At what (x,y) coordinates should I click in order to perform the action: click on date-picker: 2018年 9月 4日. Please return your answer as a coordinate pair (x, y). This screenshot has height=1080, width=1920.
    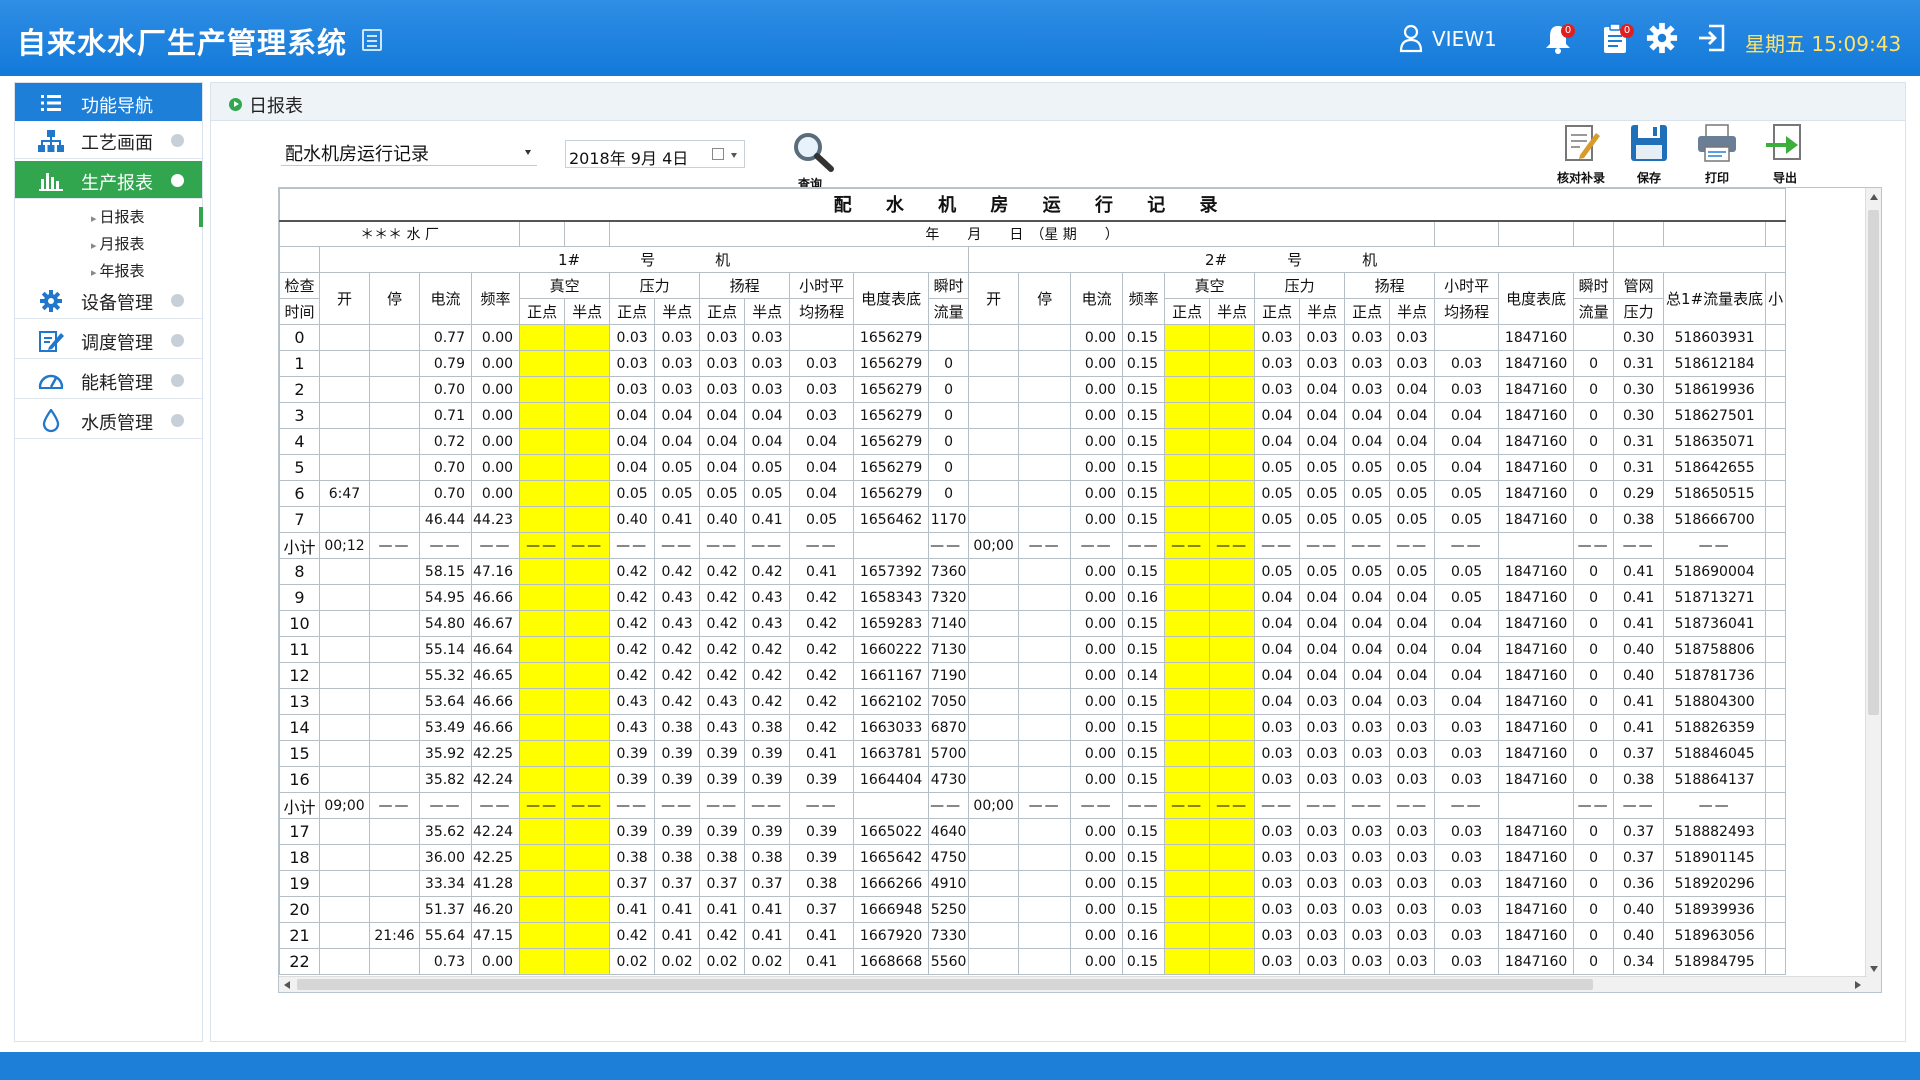
    Looking at the image, I should click on (655, 154).